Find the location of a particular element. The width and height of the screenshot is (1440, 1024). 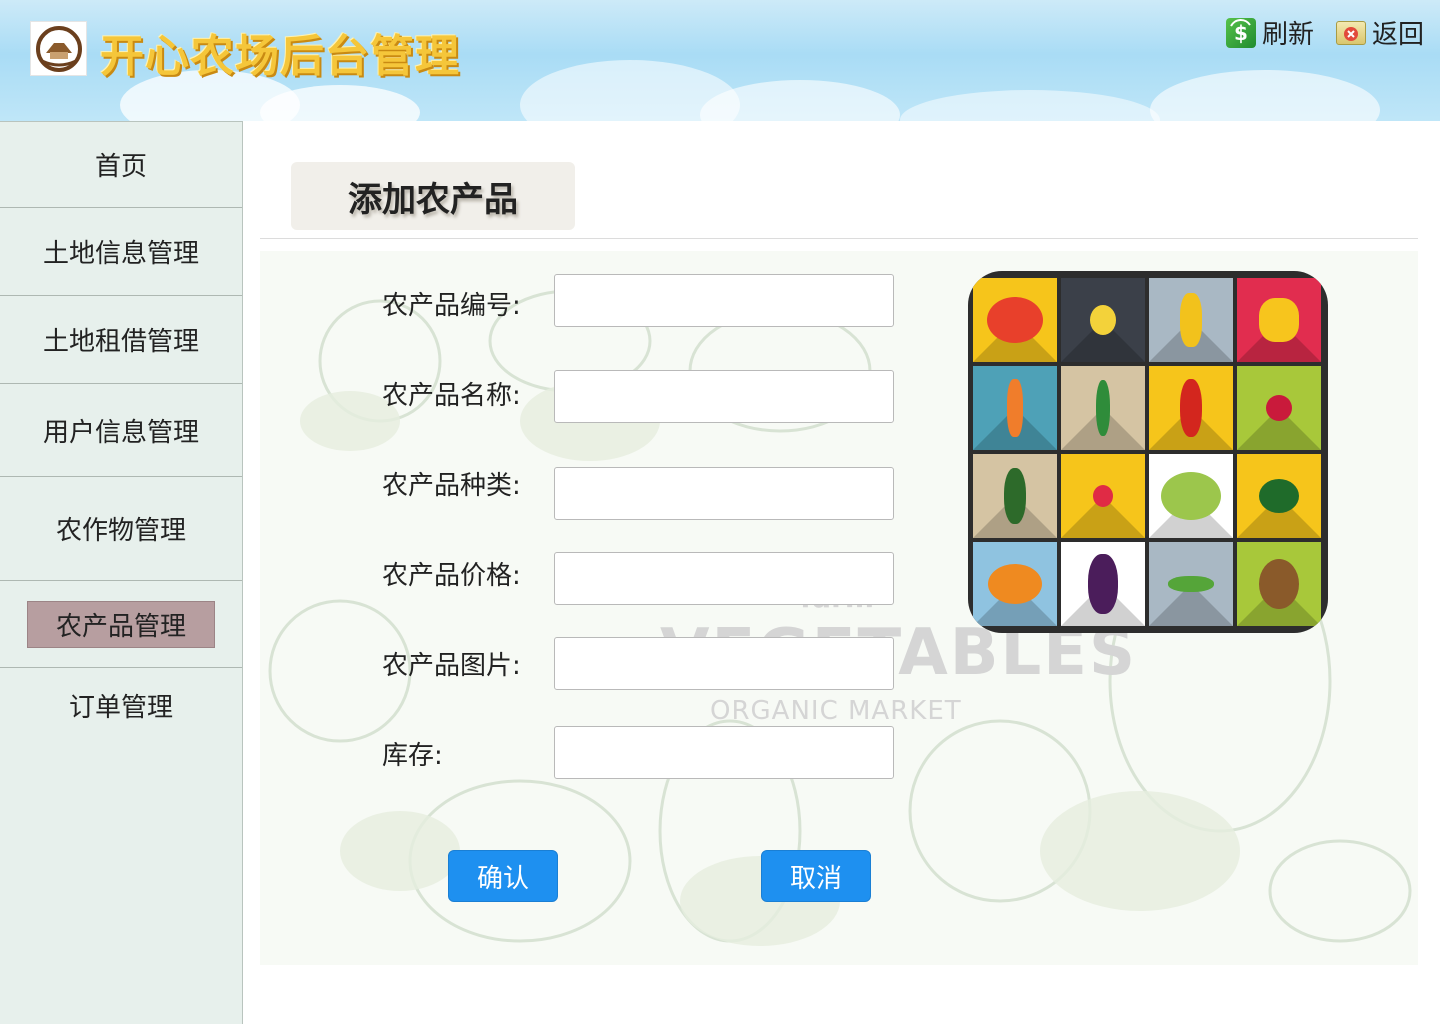

corn-tile is located at coordinates (1191, 320).